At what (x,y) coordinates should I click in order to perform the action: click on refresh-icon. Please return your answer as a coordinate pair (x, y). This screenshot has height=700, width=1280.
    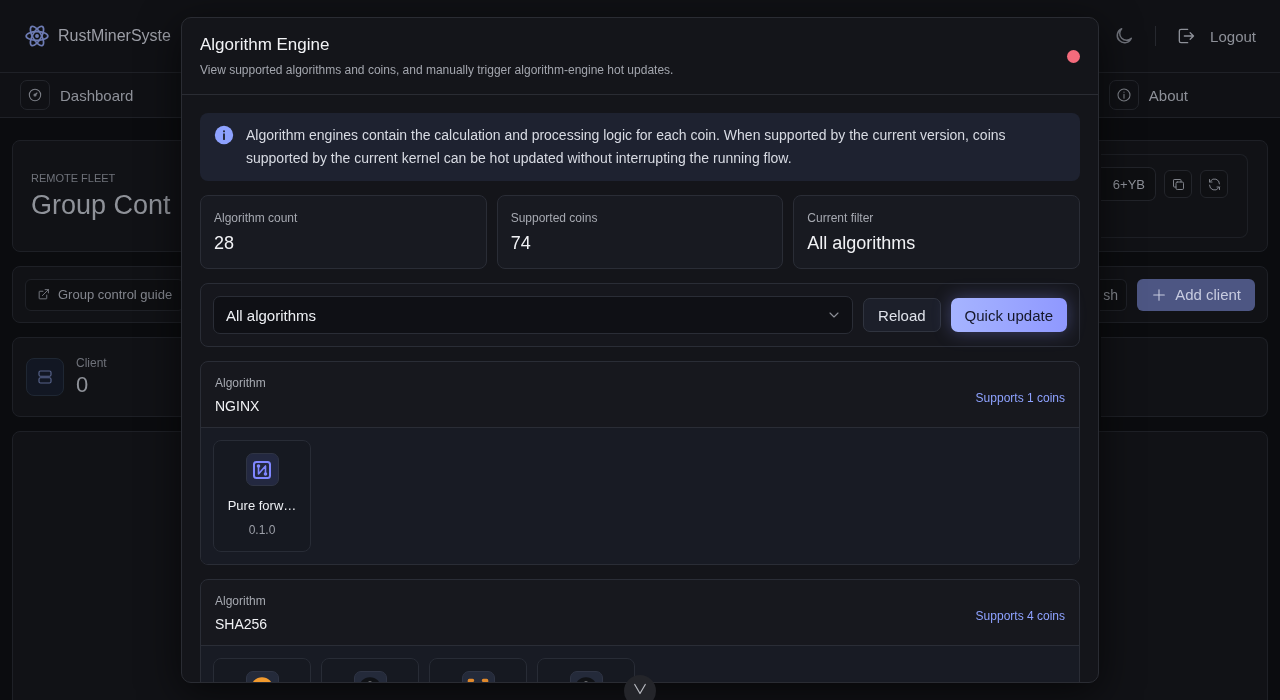
    Looking at the image, I should click on (1214, 184).